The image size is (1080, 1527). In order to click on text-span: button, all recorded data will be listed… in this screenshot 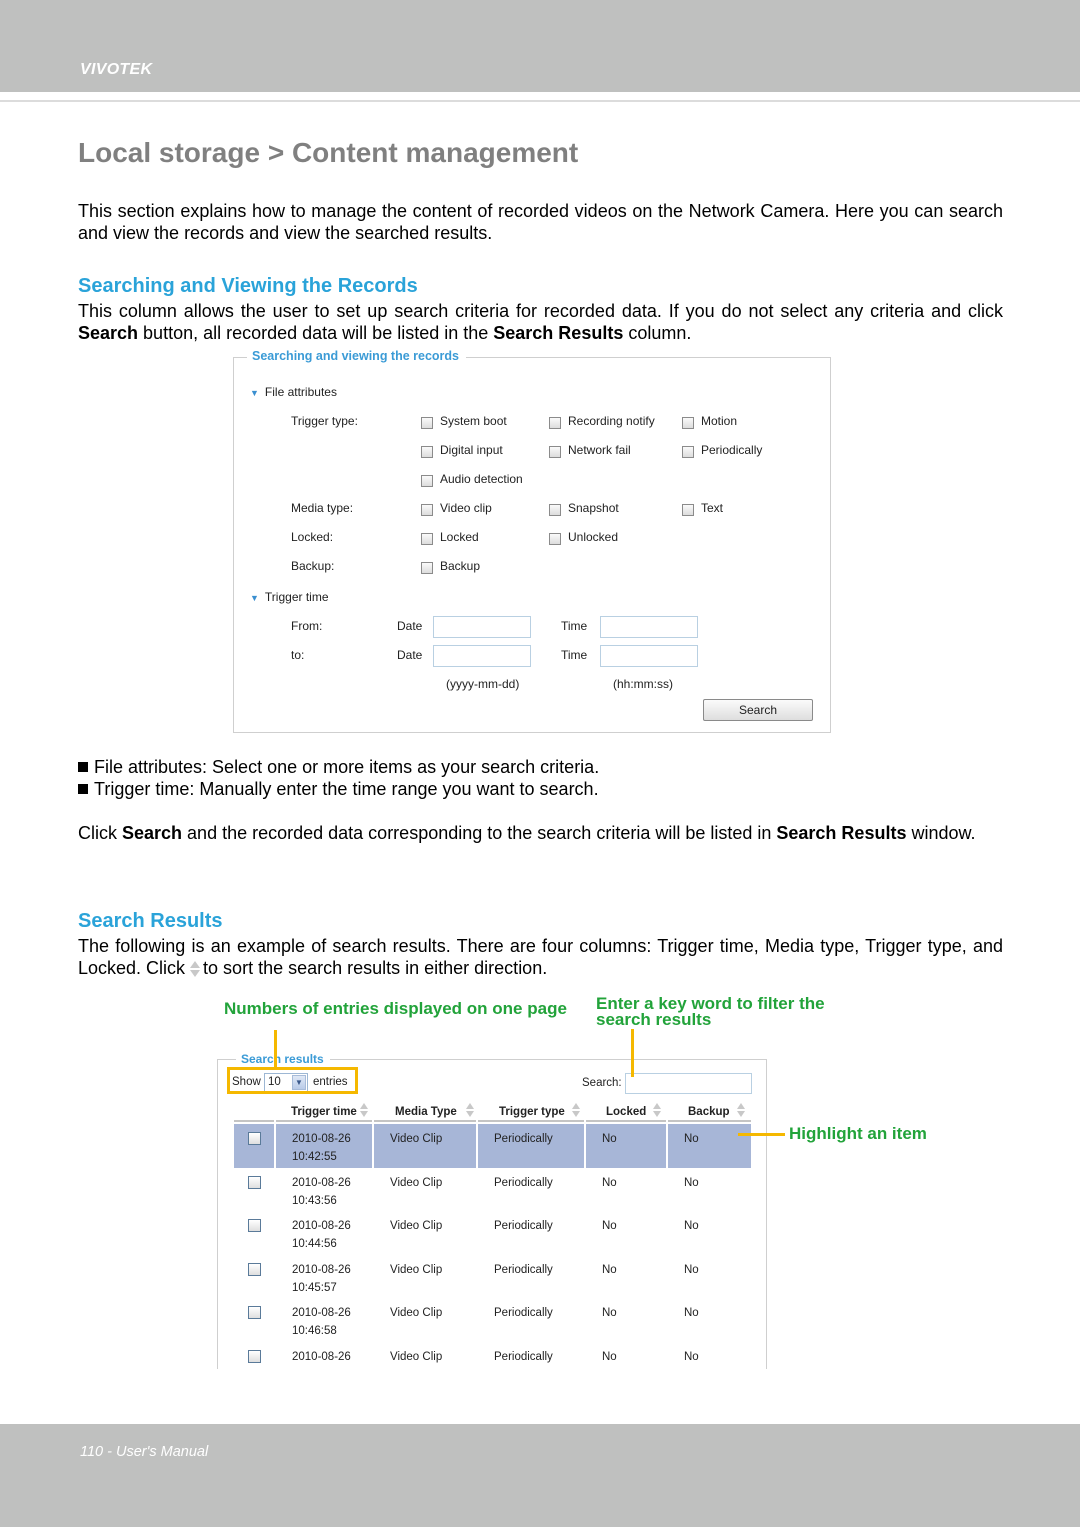, I will do `click(316, 333)`.